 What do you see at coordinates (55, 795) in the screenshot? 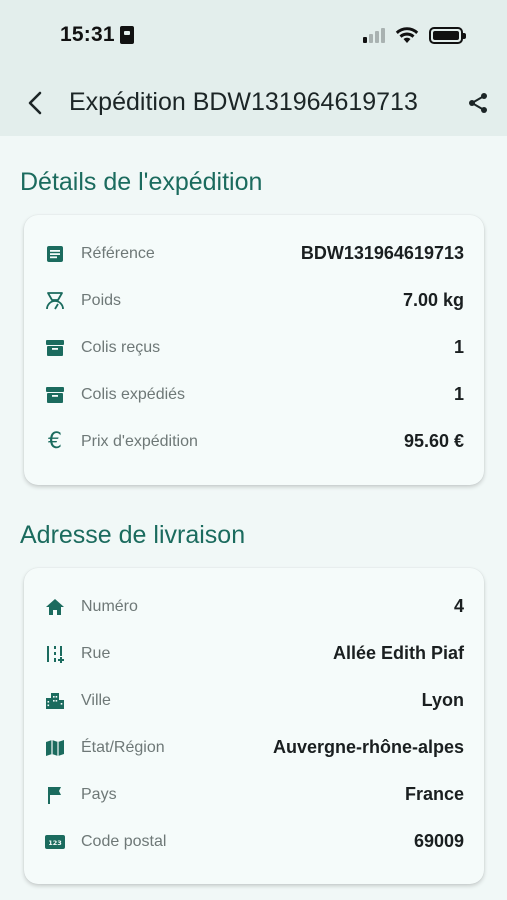
I see `flag-icon` at bounding box center [55, 795].